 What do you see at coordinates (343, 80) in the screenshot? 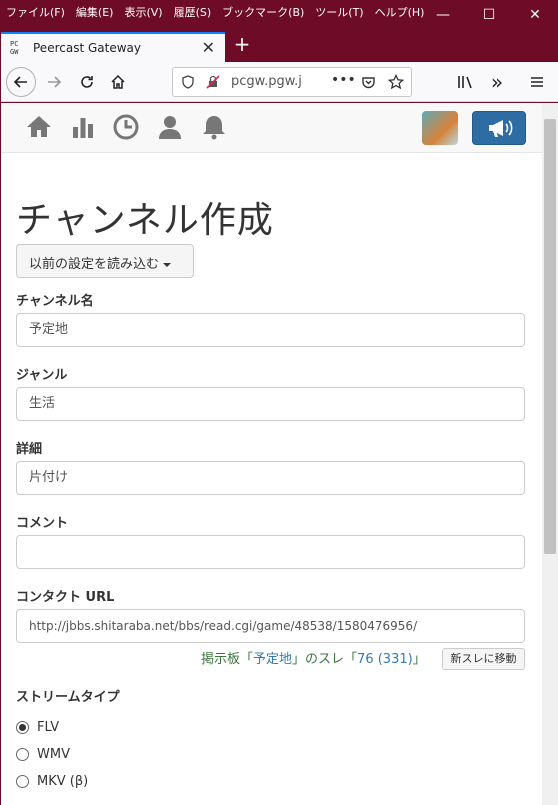
I see `page-actions-icon: •••` at bounding box center [343, 80].